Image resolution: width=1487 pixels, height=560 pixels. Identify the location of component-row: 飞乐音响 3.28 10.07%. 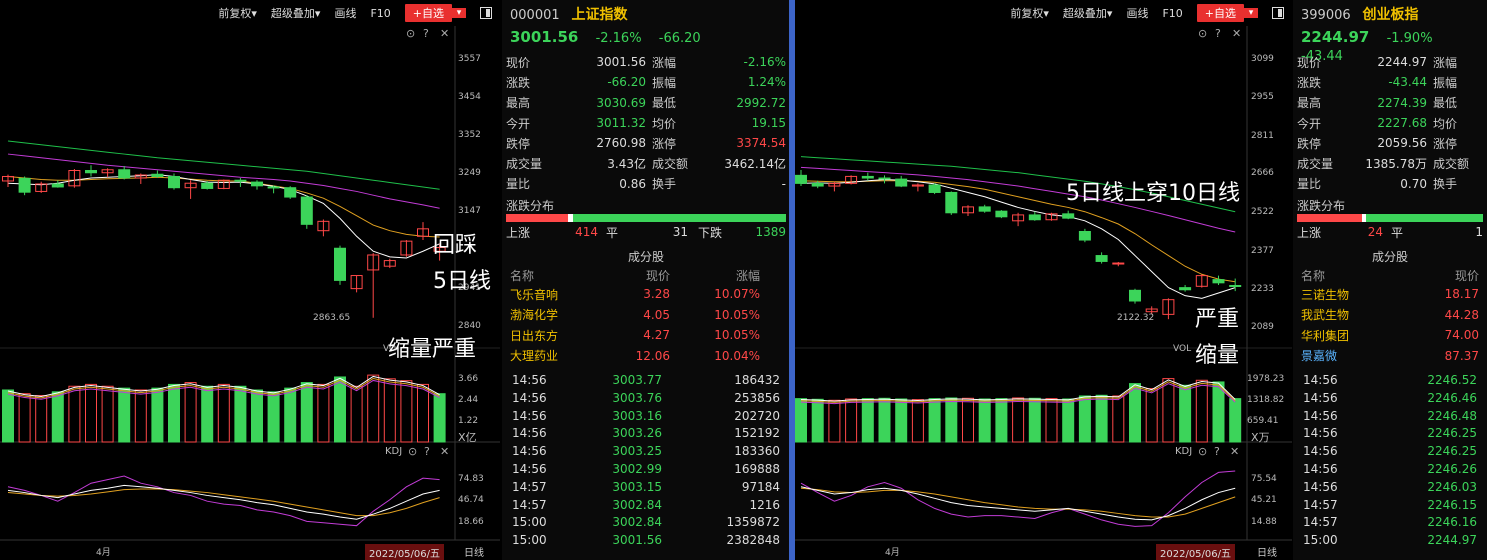
(646, 294).